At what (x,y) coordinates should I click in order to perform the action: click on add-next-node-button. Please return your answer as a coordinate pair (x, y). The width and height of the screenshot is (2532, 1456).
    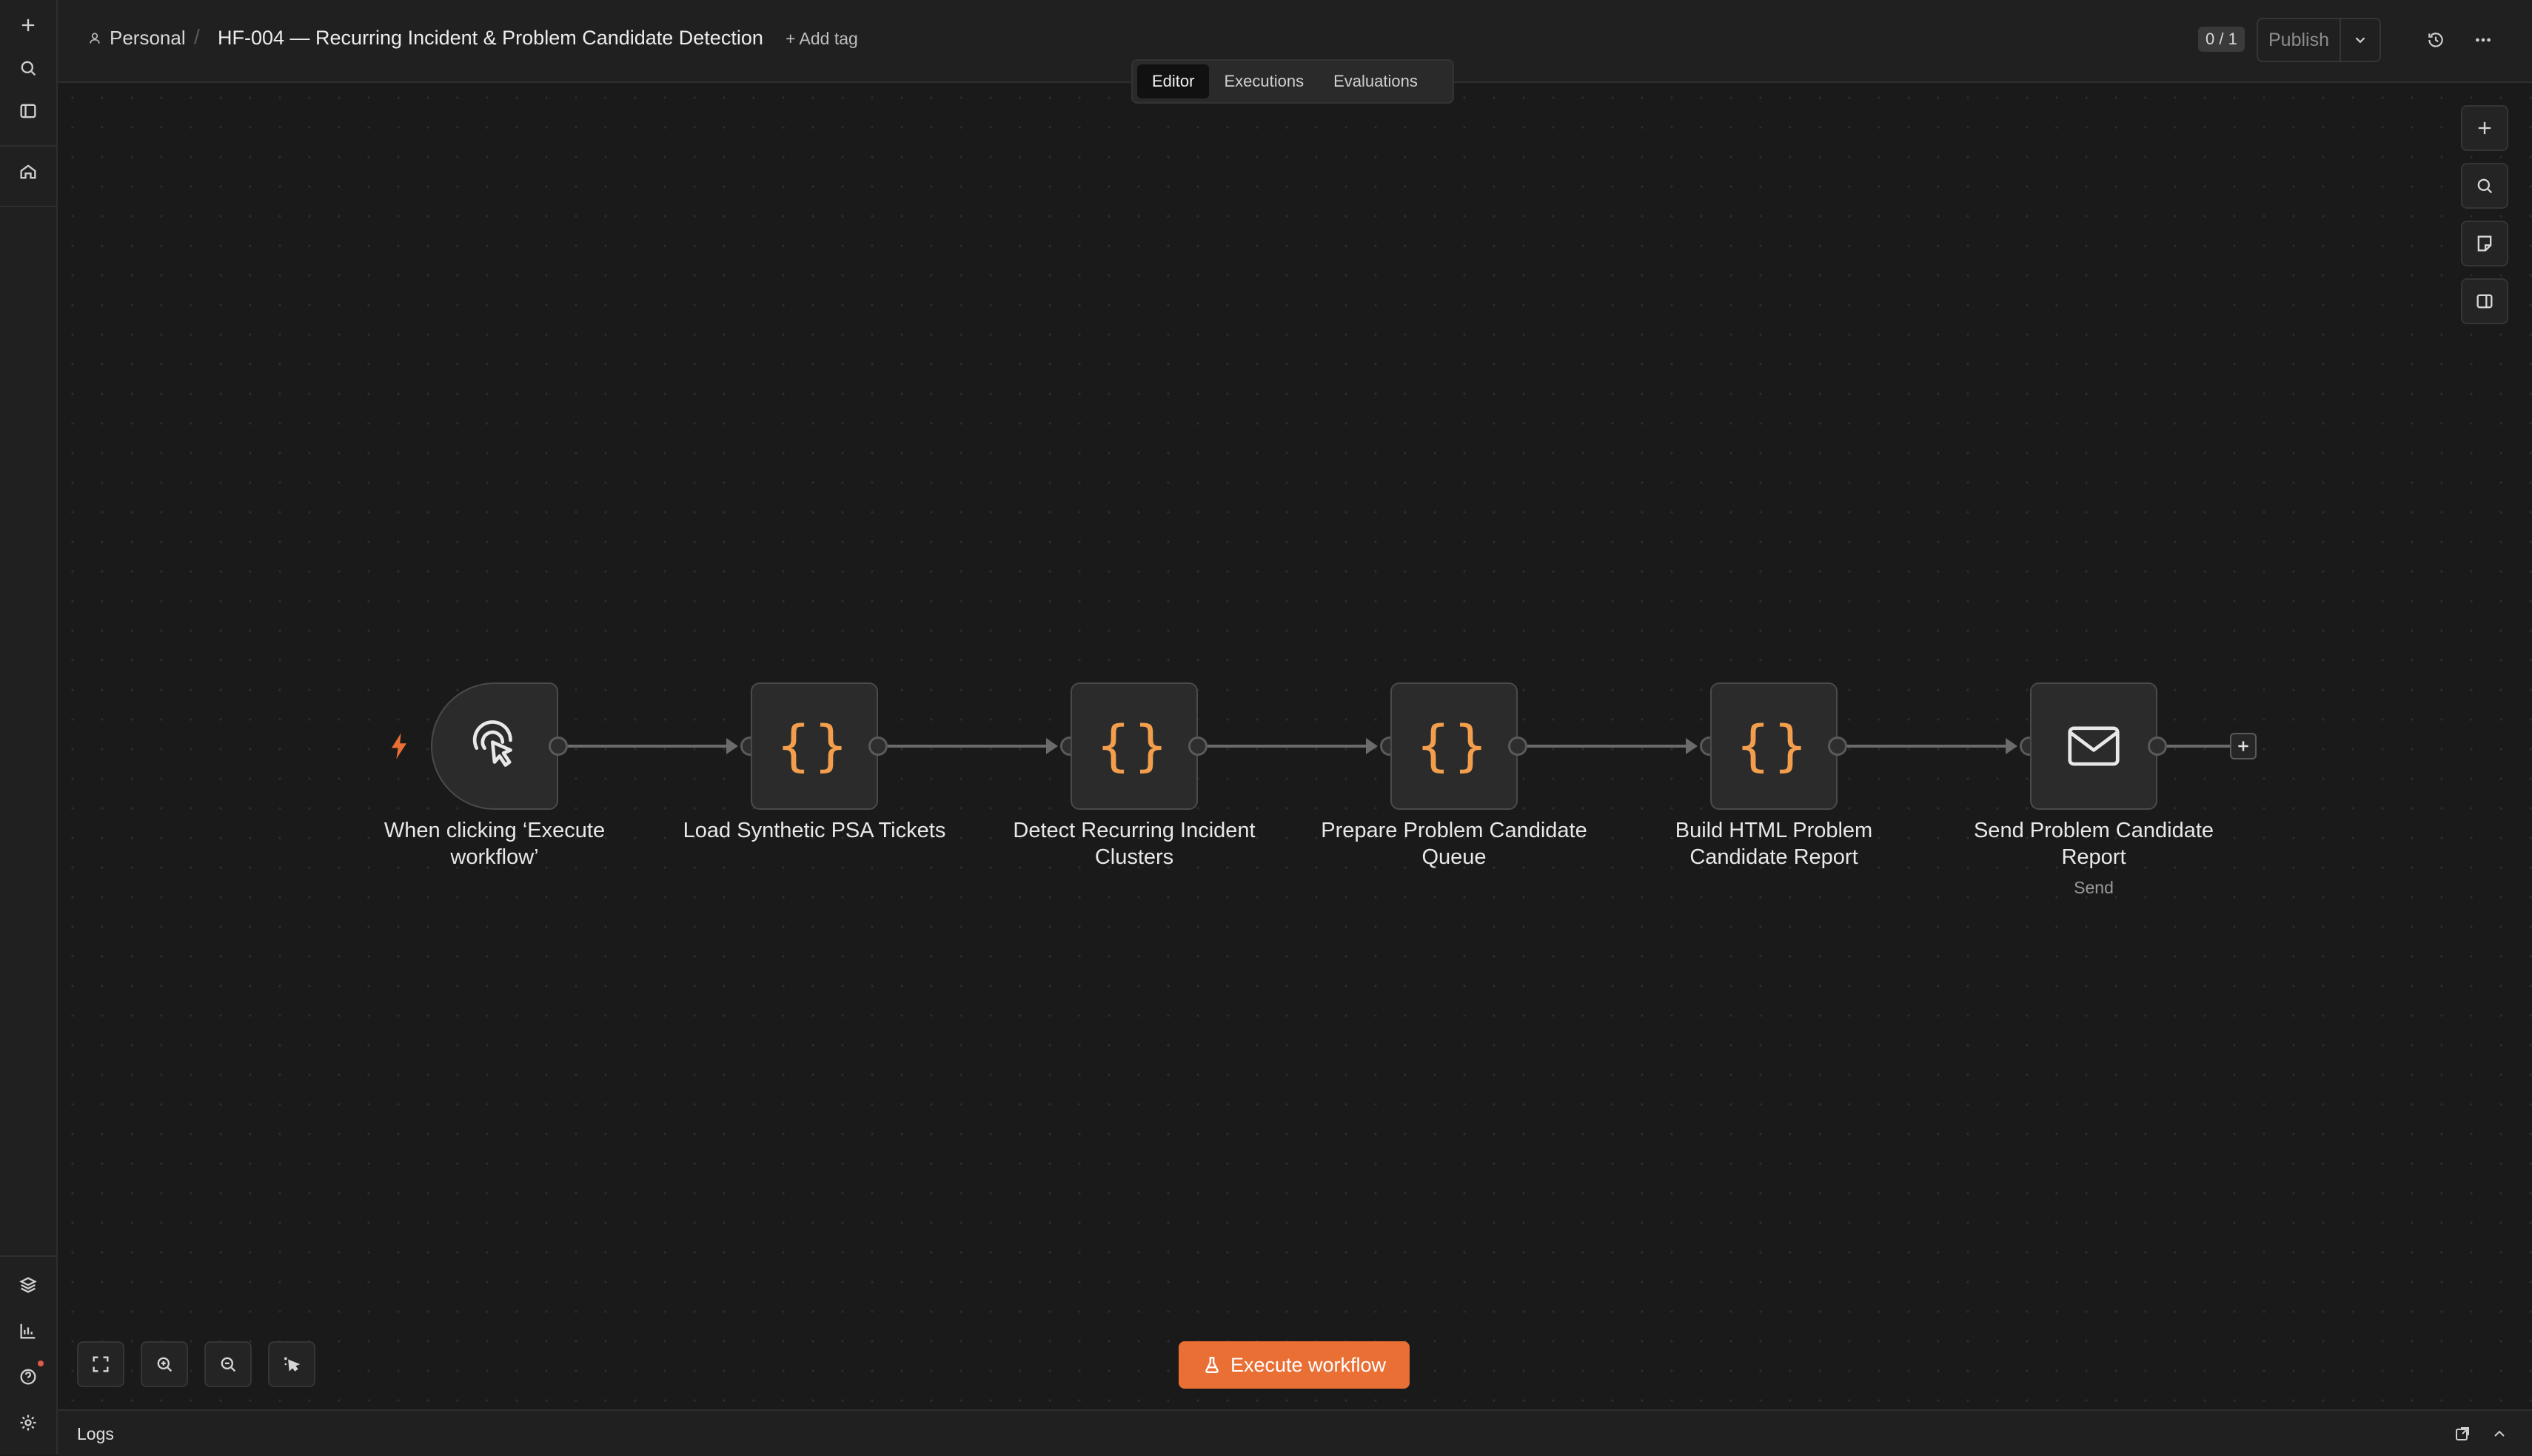
    Looking at the image, I should click on (2243, 746).